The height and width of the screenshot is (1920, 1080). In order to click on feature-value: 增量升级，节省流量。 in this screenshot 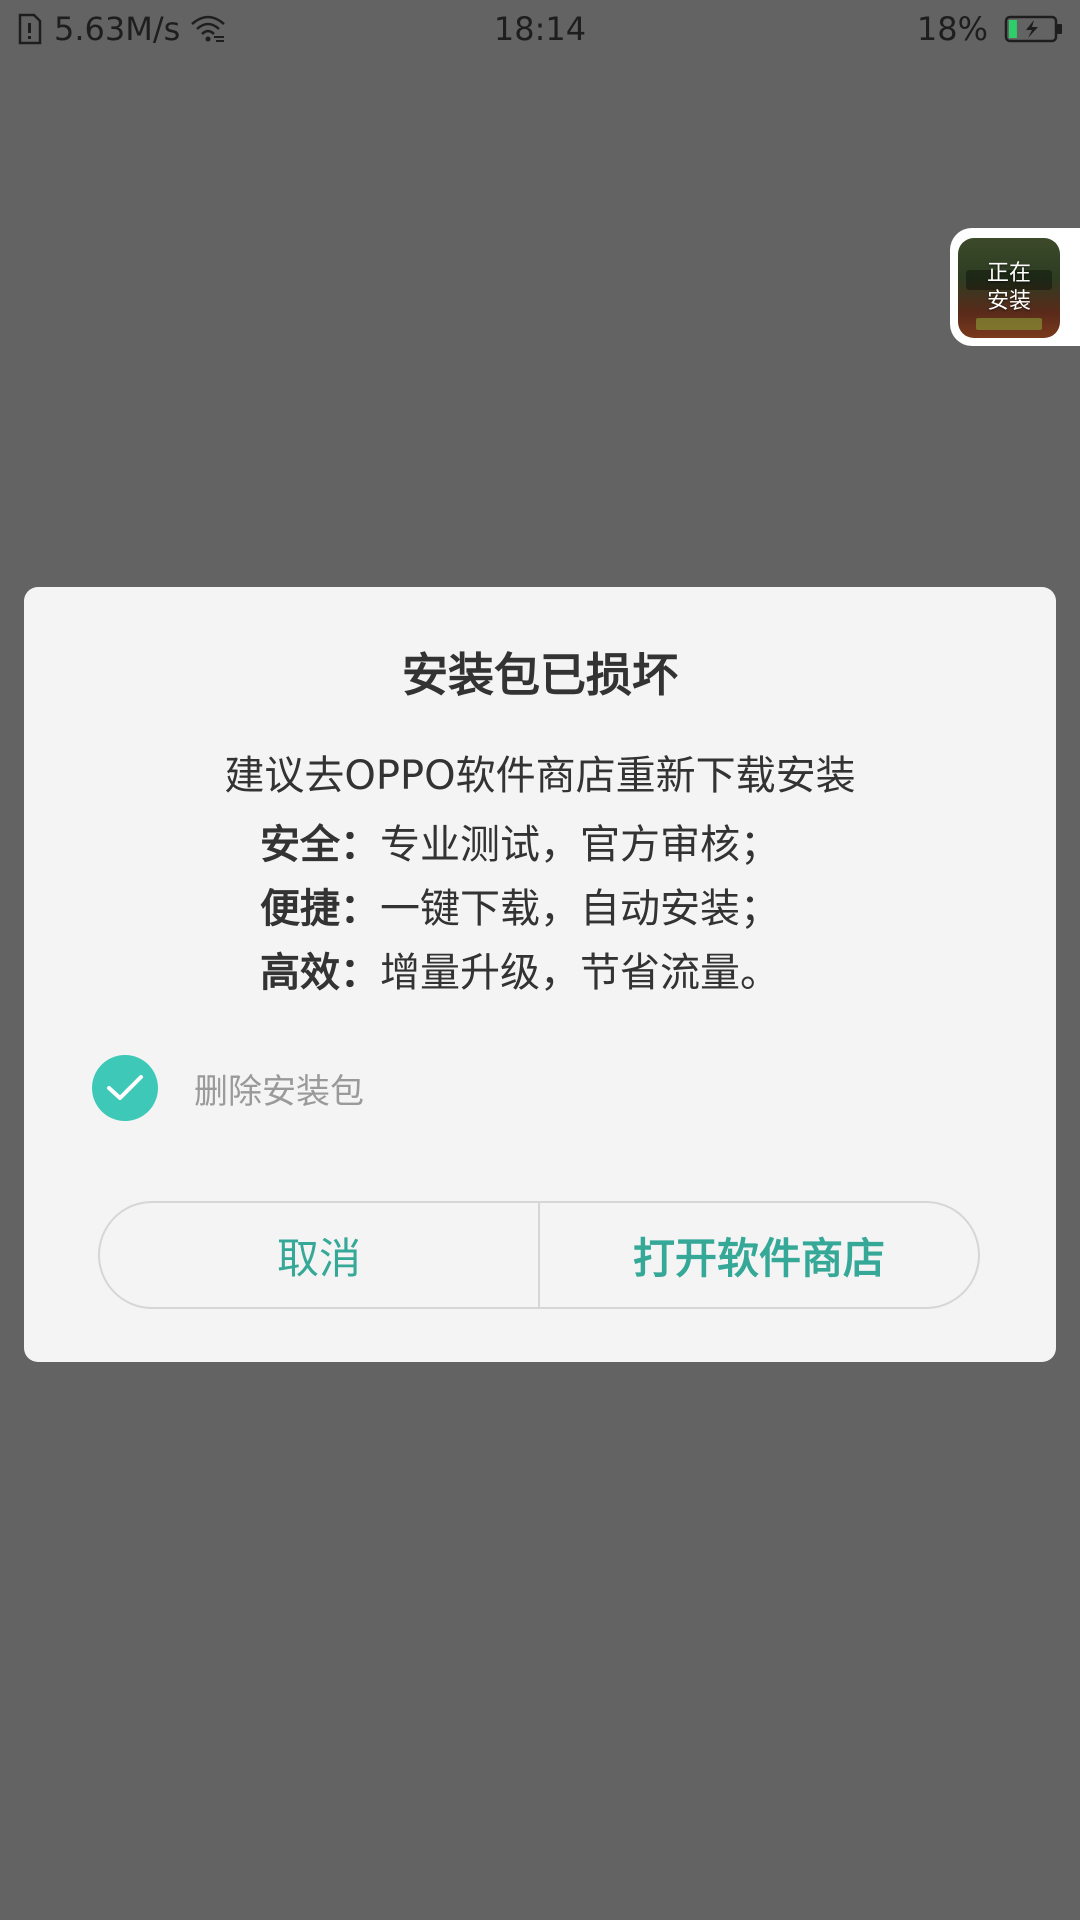, I will do `click(580, 973)`.